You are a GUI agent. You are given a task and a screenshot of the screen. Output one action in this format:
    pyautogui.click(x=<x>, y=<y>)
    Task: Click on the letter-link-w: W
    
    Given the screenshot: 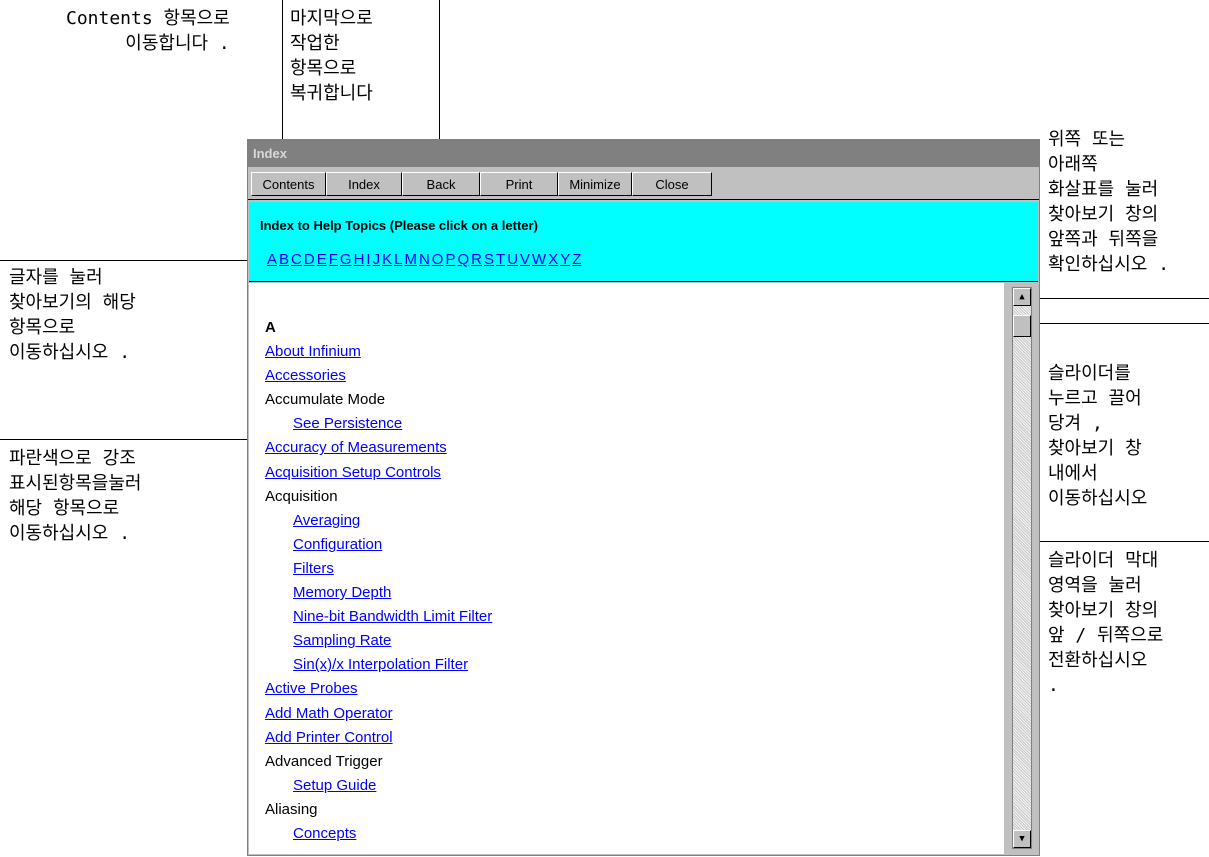 What is the action you would take?
    pyautogui.click(x=539, y=259)
    